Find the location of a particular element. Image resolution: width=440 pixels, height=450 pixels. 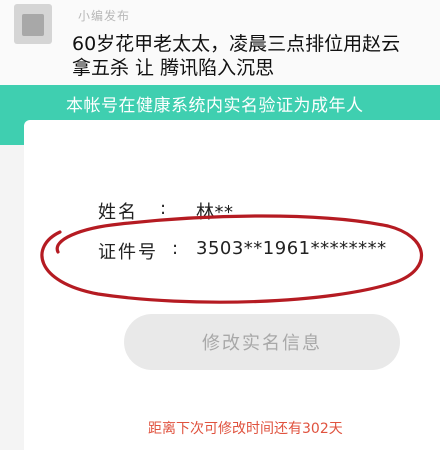

post-headline: 60岁花甲老太太，凌晨三点排位用赵云拿五杀 让 腾讯陷入沉思 is located at coordinates (236, 56).